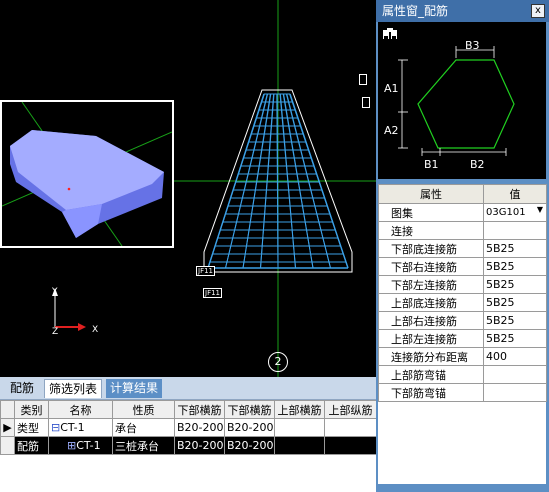  What do you see at coordinates (431, 212) in the screenshot?
I see `property-label: 图集` at bounding box center [431, 212].